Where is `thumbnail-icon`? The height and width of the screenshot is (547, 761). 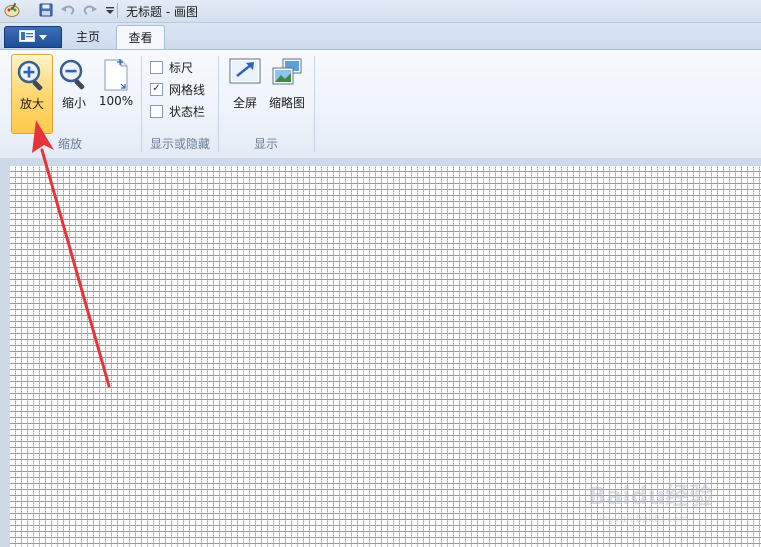 thumbnail-icon is located at coordinates (287, 73).